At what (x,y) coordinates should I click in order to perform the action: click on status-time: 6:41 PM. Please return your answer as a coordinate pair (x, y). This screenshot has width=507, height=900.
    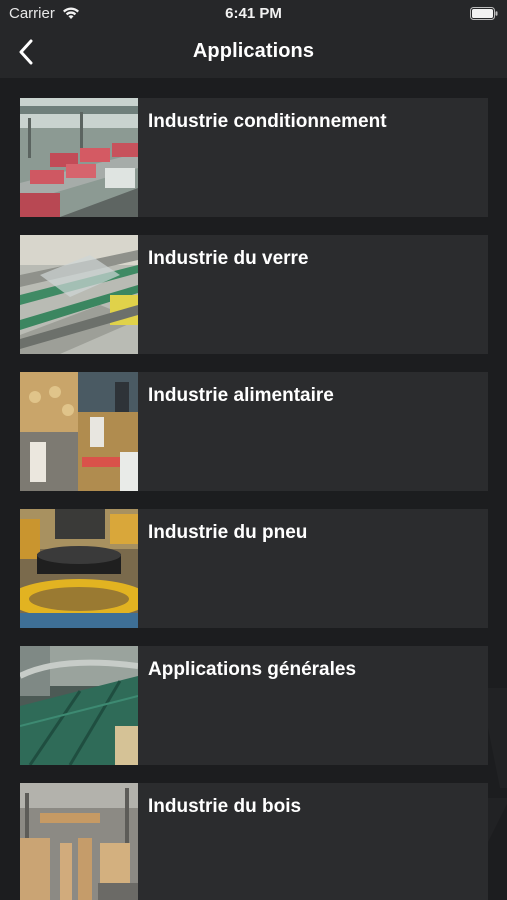
    Looking at the image, I should click on (253, 13).